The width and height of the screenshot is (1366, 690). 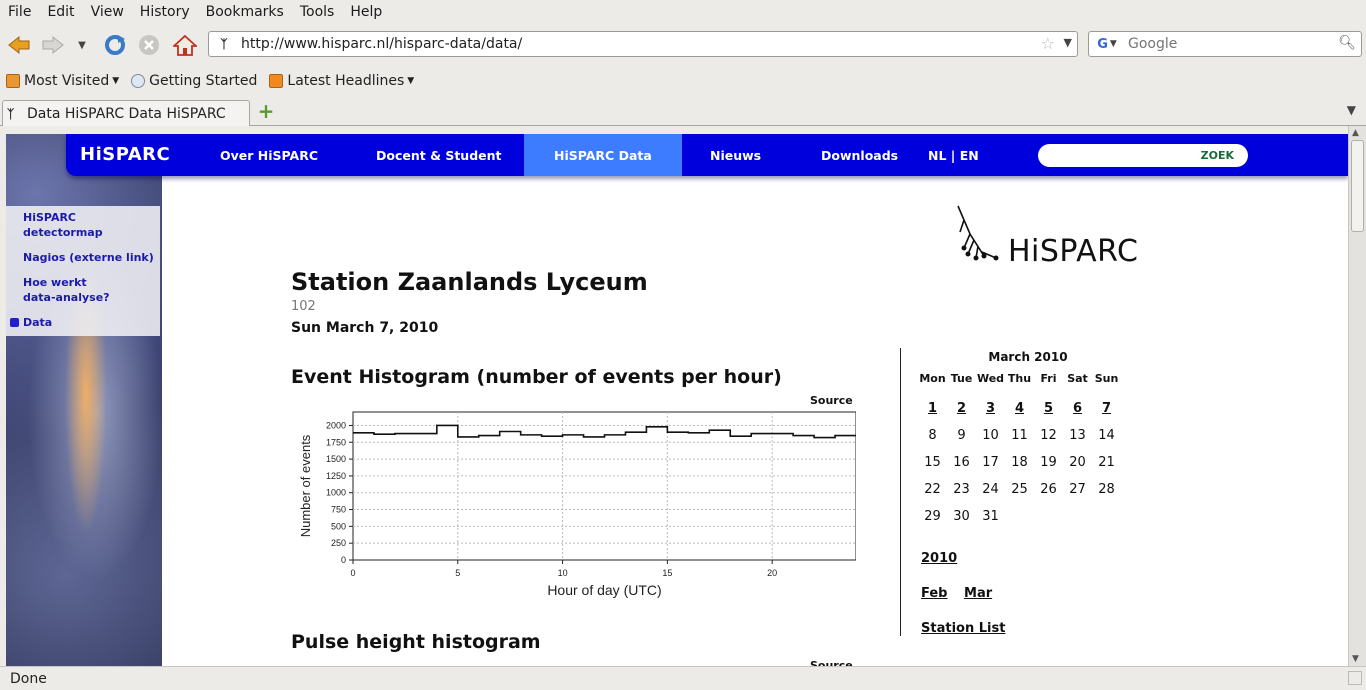 I want to click on menu-help: Help, so click(x=366, y=12).